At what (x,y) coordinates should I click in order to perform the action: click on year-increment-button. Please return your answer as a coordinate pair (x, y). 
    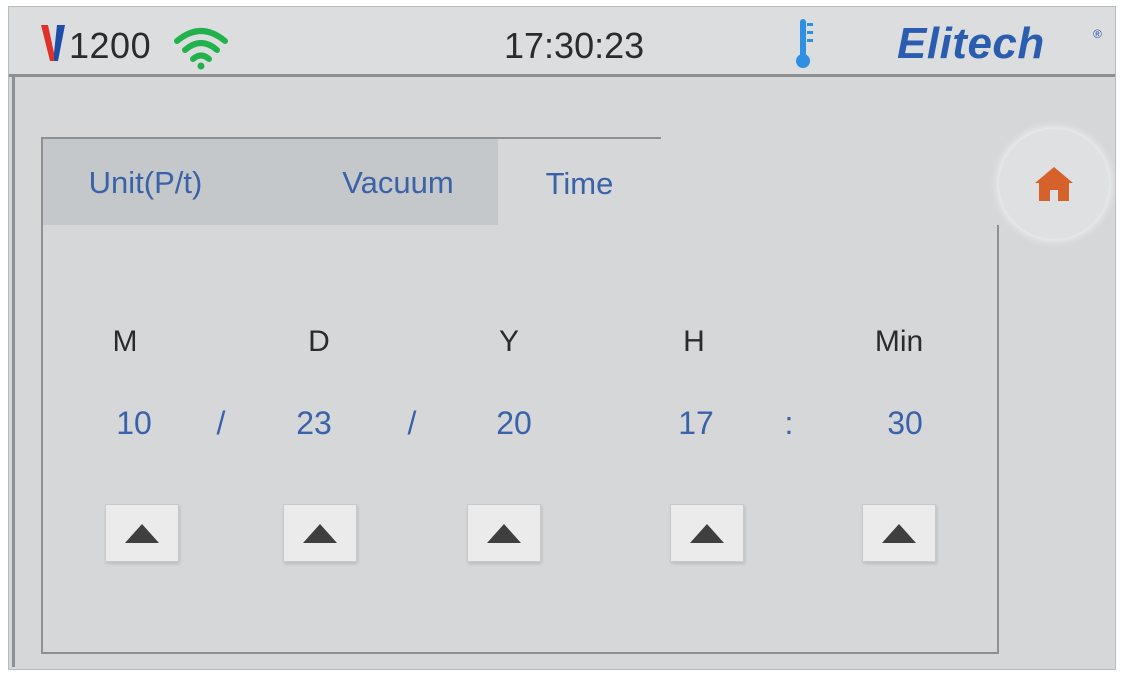
    Looking at the image, I should click on (504, 533).